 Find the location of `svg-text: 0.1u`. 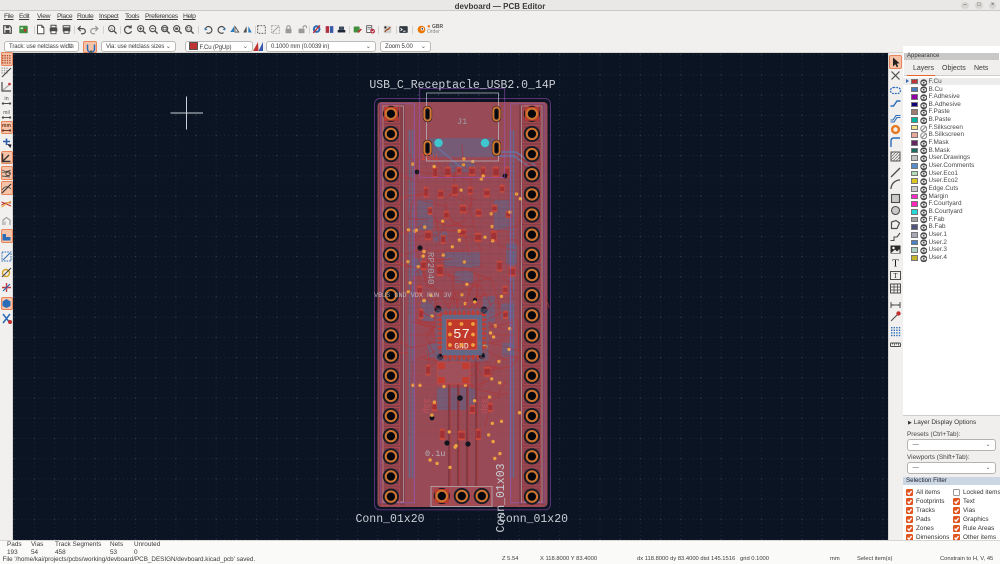

svg-text: 0.1u is located at coordinates (435, 454).